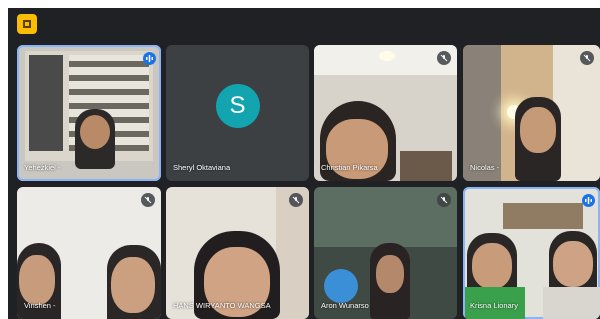 This screenshot has height=319, width=600. I want to click on participant-name: Krisna Lionary, so click(494, 305).